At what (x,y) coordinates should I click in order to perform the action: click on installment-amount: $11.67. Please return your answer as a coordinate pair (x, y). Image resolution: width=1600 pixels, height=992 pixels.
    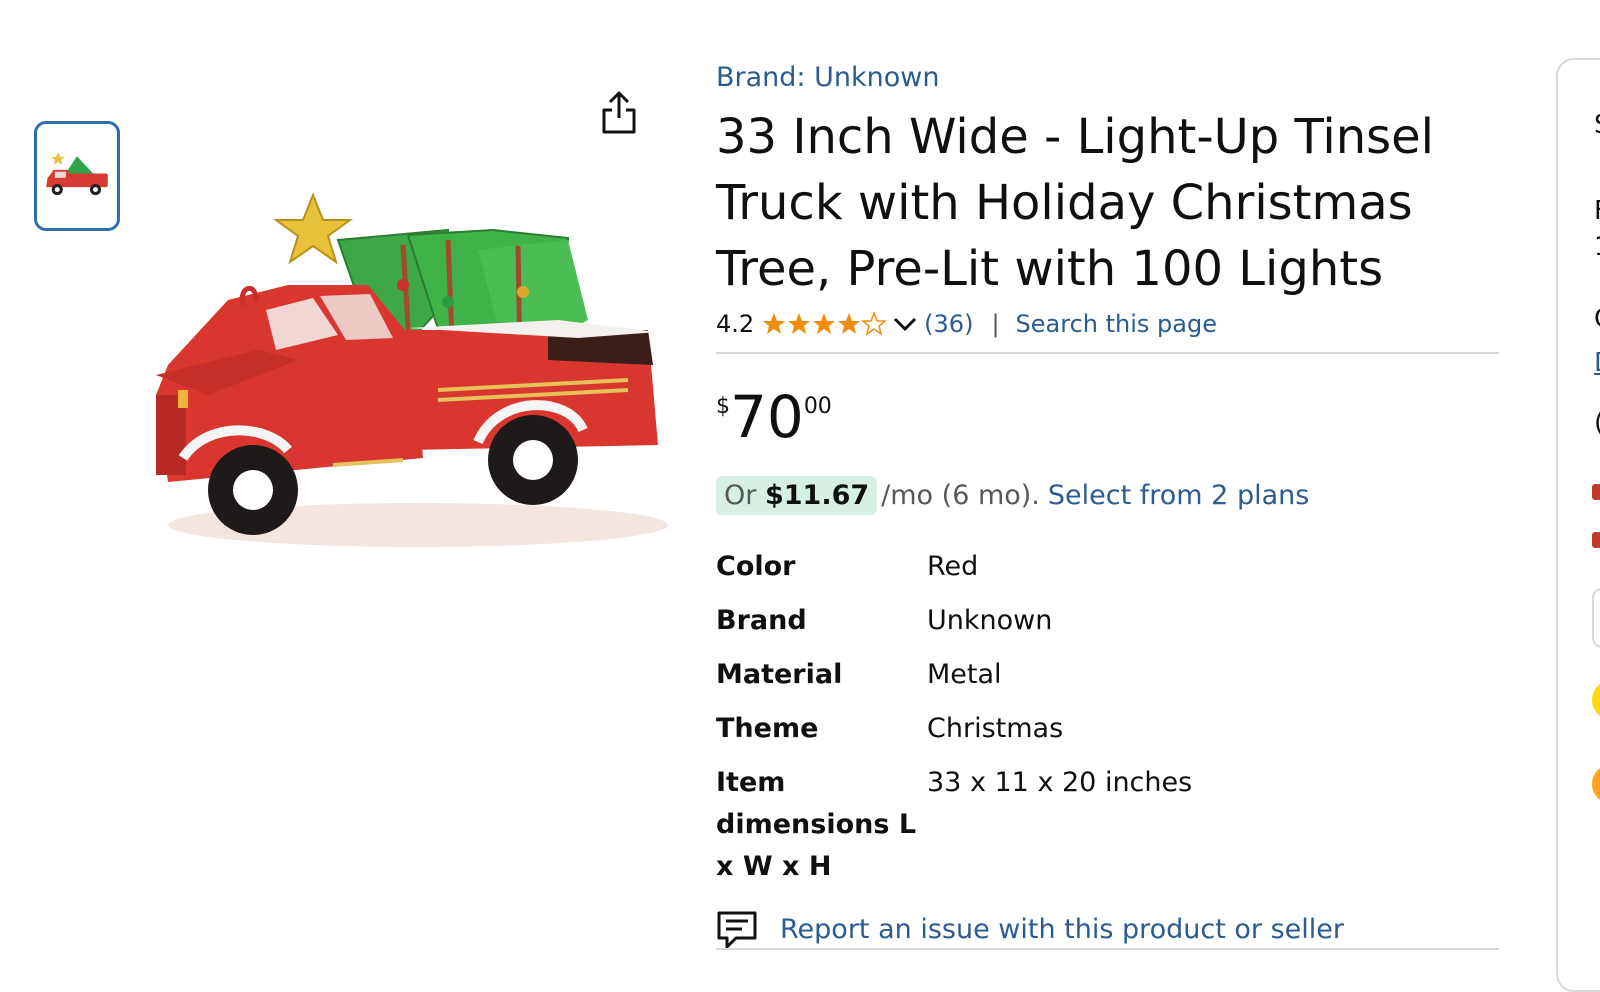
    Looking at the image, I should click on (817, 495).